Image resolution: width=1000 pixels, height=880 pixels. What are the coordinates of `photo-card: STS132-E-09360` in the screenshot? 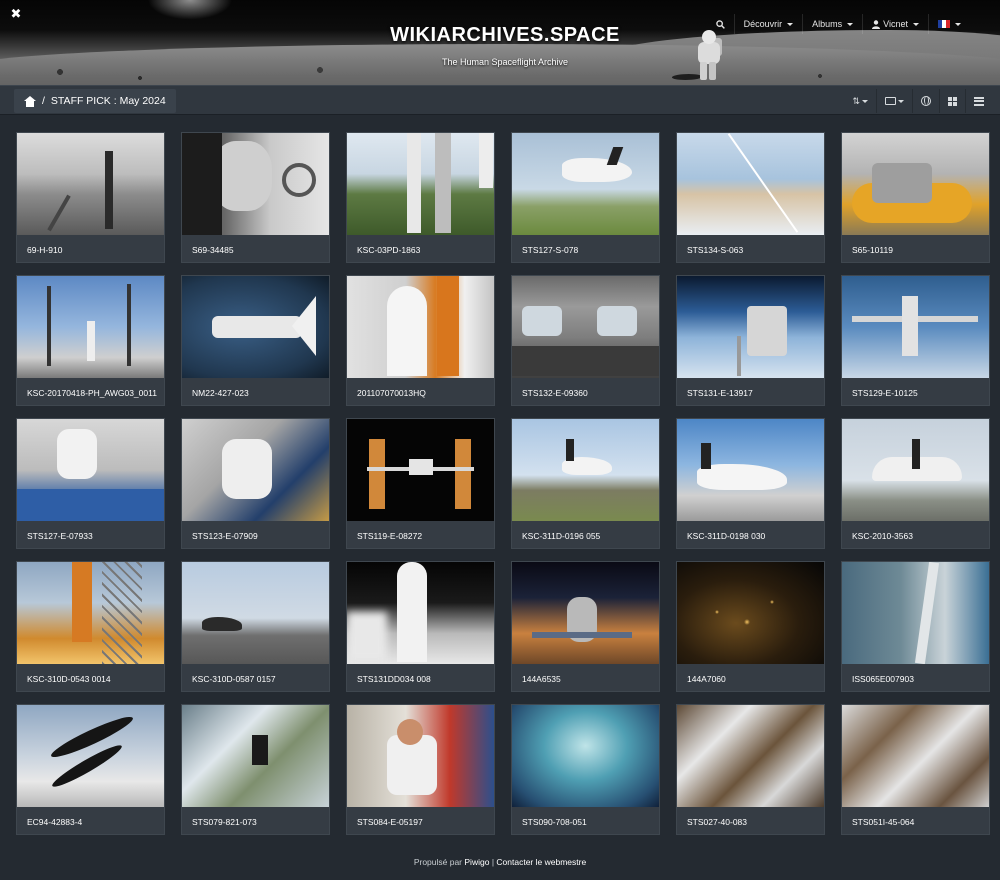 It's located at (585, 340).